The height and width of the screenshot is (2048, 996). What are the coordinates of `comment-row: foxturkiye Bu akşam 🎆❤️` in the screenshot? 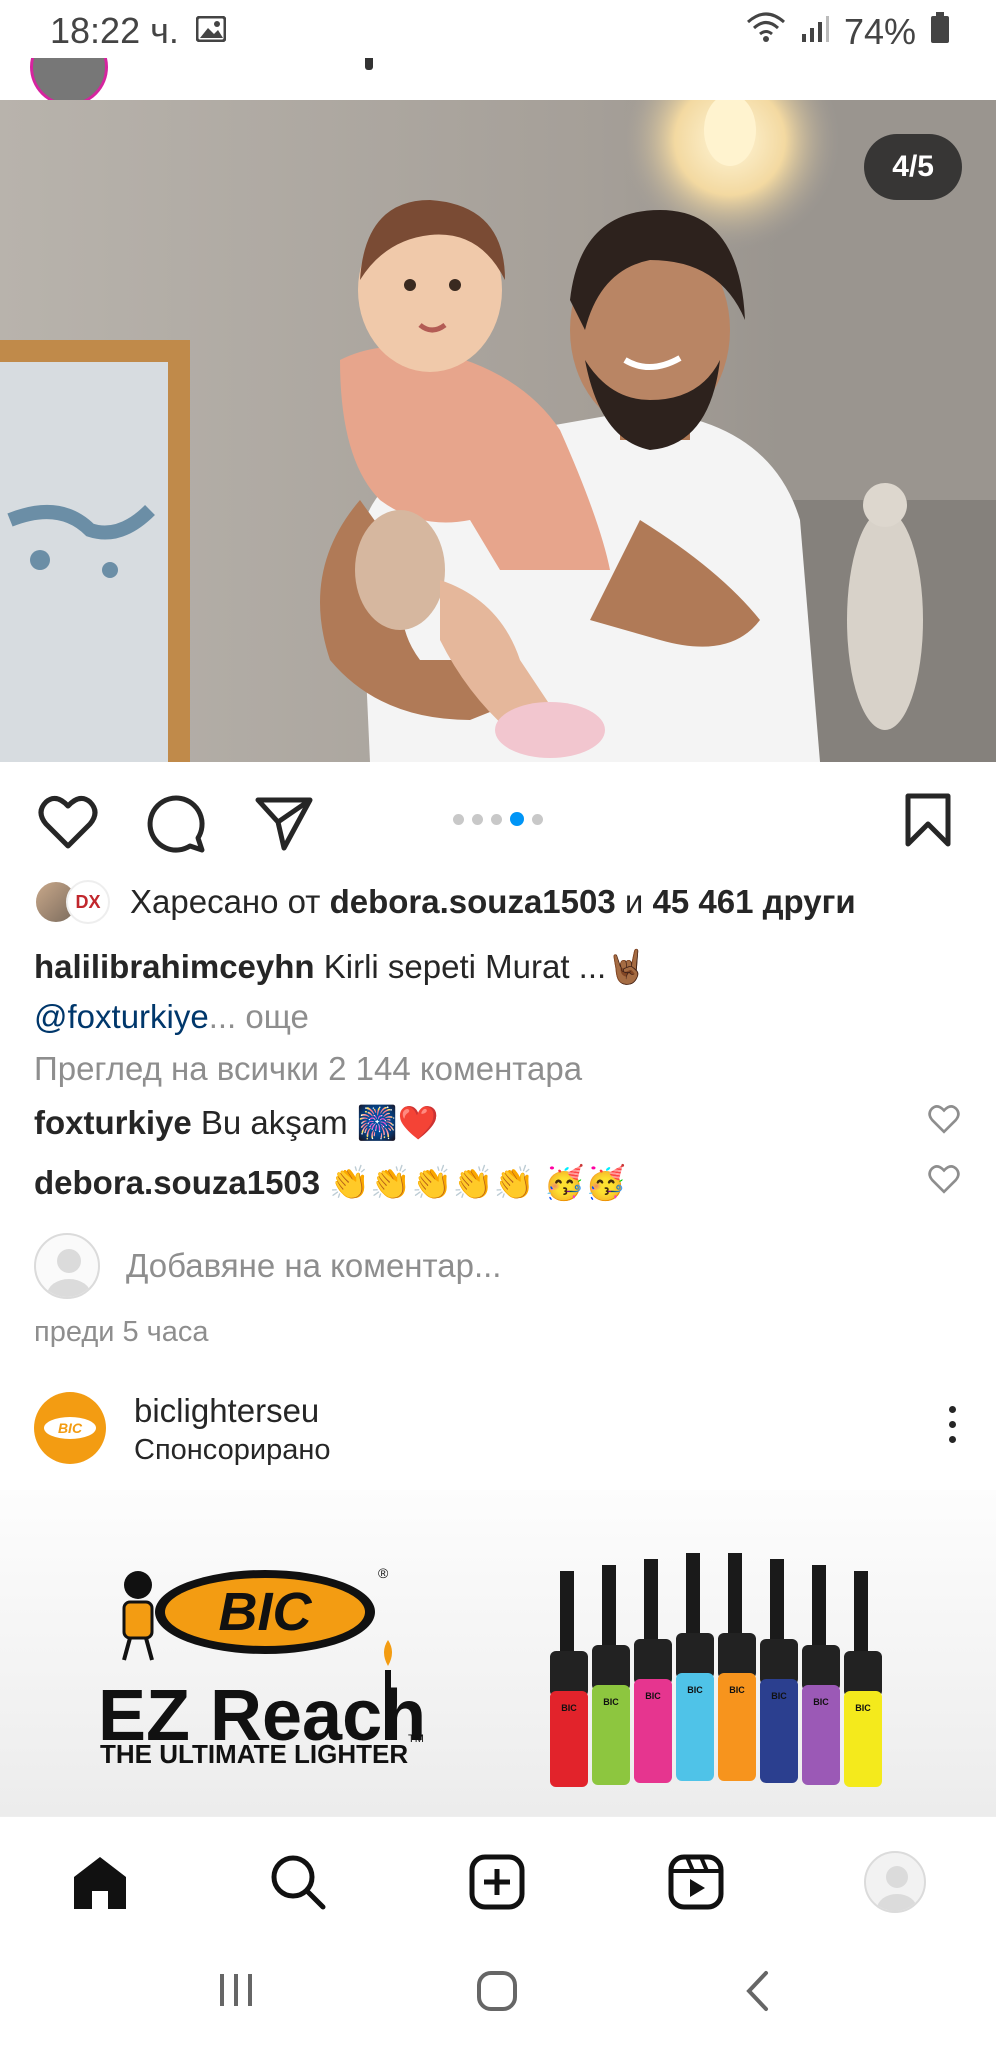 It's located at (236, 1123).